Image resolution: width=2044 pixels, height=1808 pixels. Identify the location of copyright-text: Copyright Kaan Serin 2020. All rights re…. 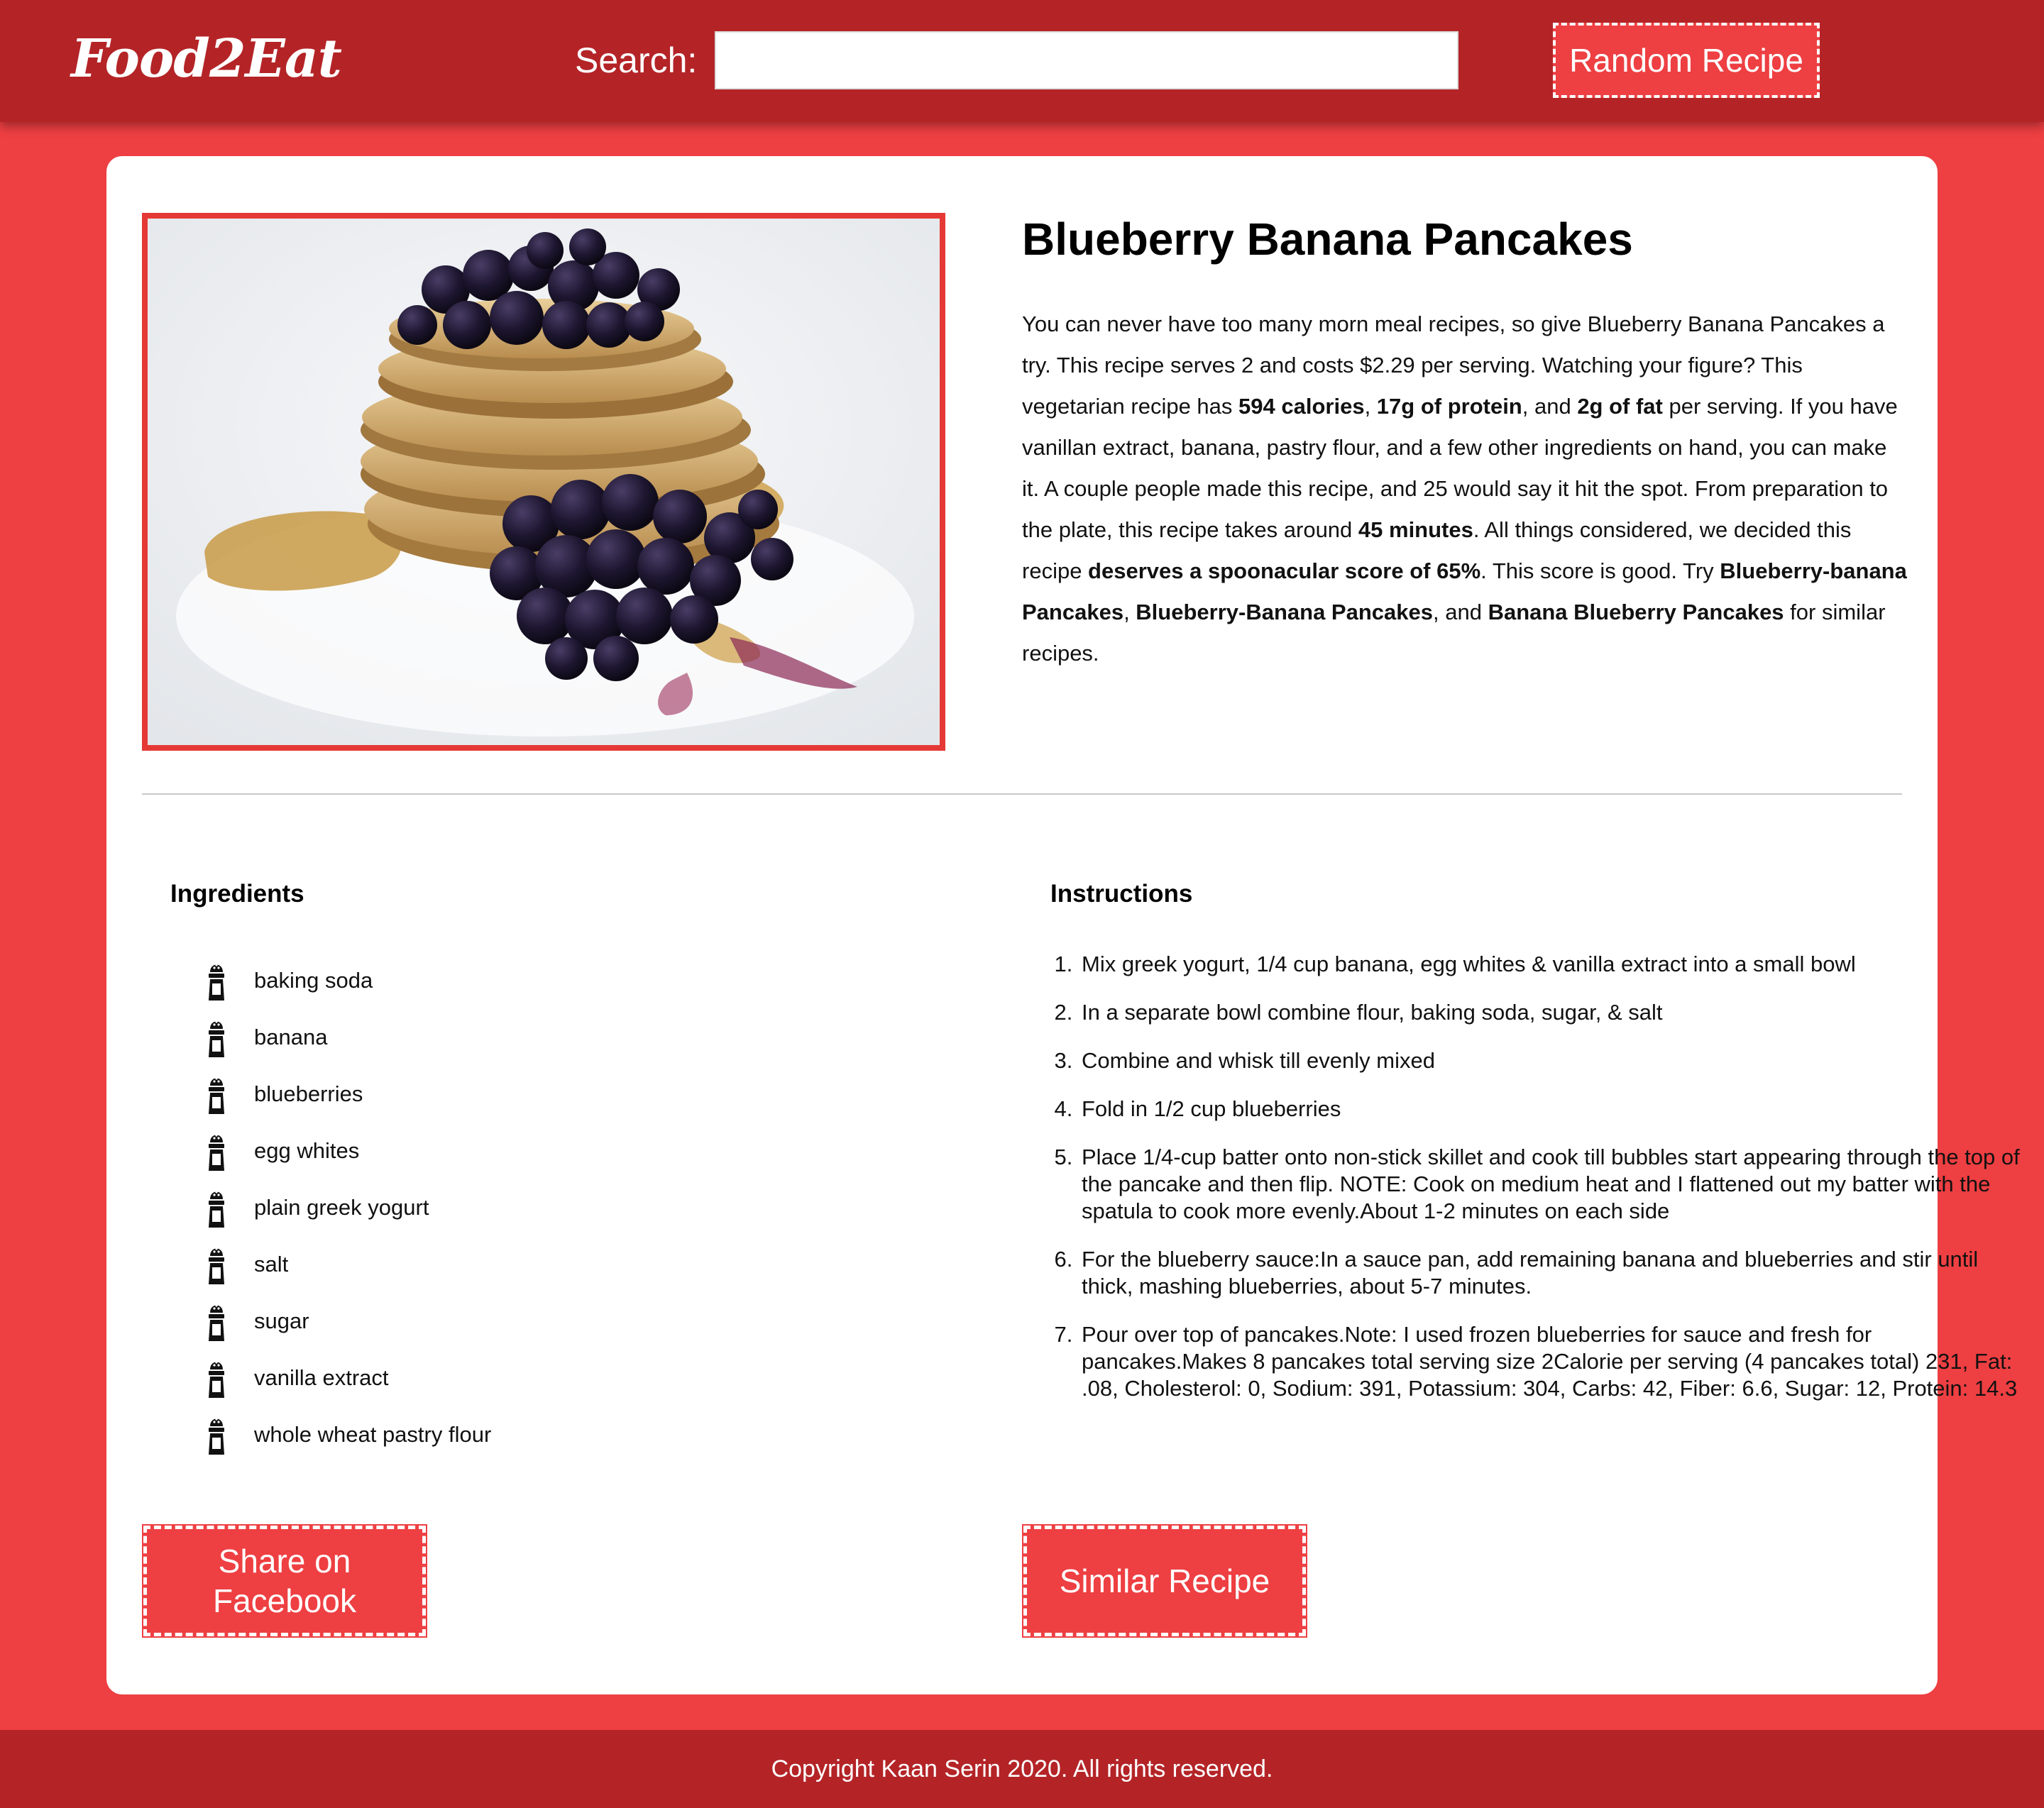
(1022, 1768).